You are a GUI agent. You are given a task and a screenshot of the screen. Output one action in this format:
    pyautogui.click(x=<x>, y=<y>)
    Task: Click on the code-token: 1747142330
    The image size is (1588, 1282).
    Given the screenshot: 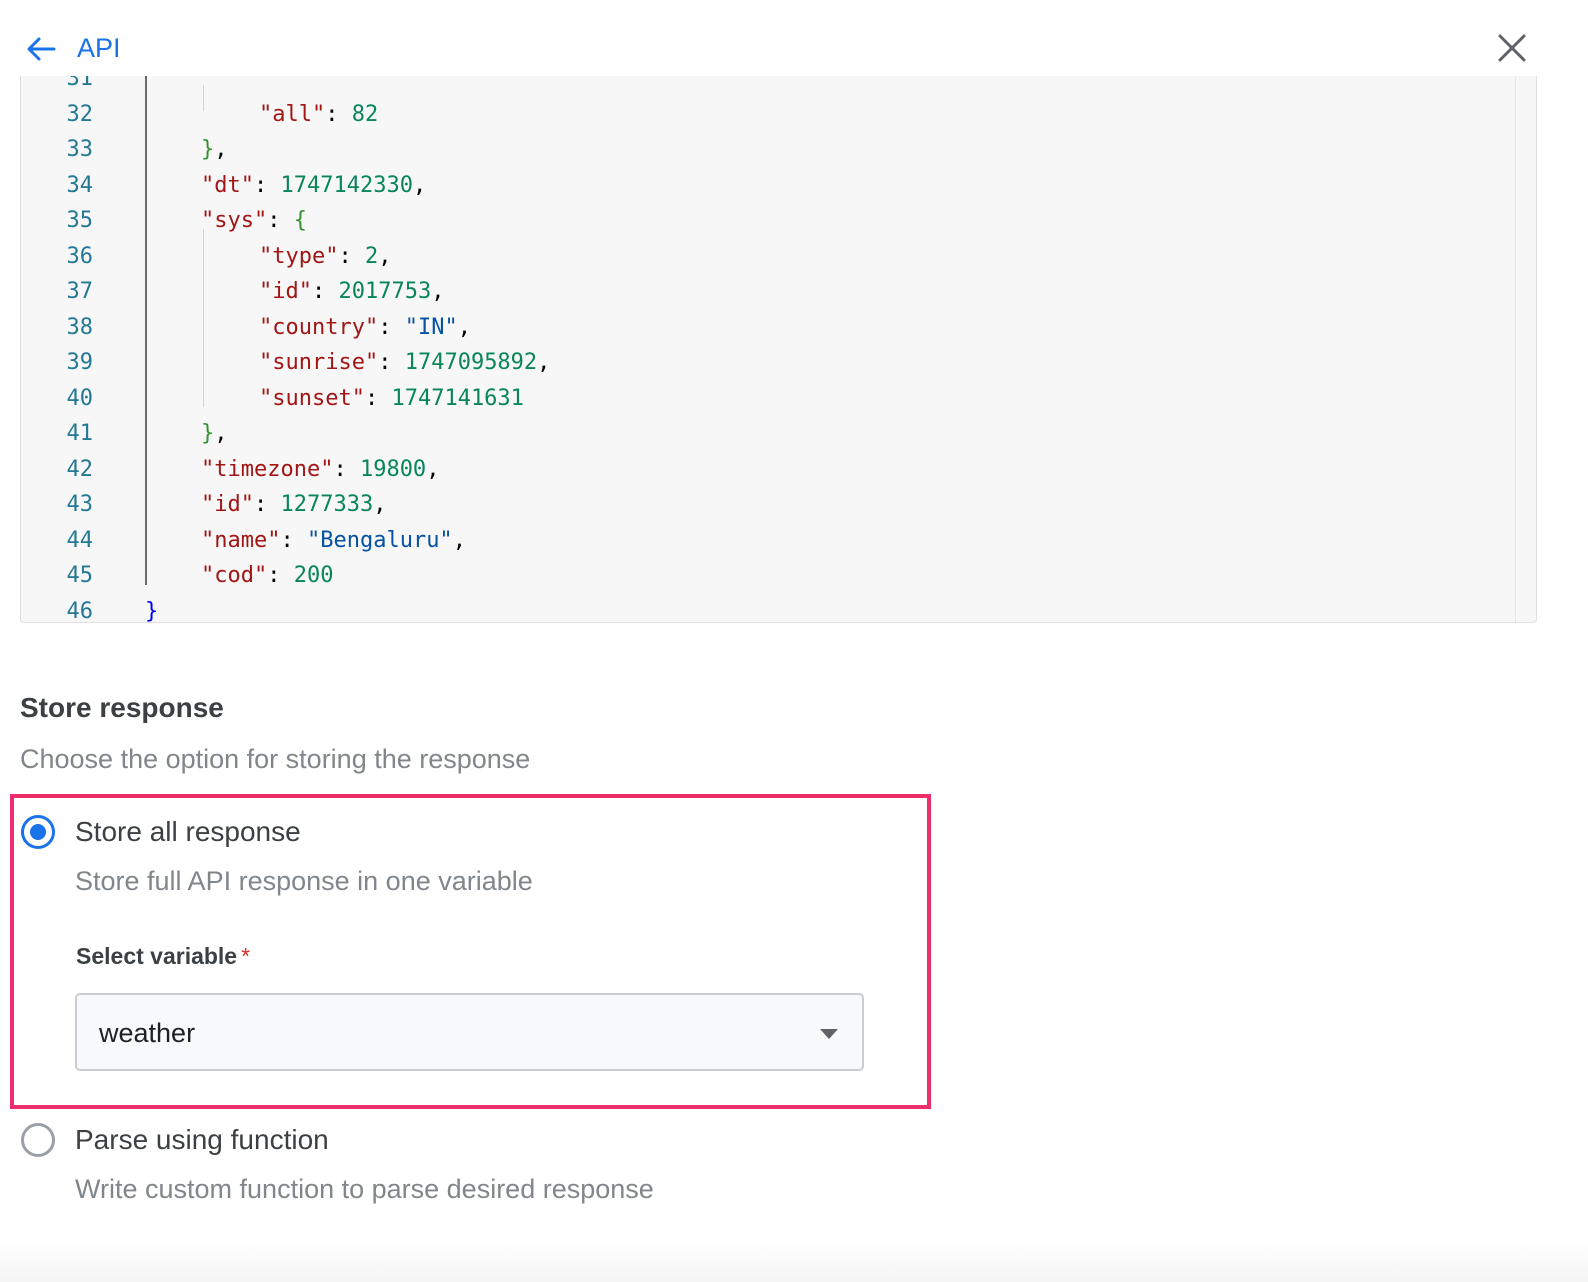 What is the action you would take?
    pyautogui.click(x=346, y=185)
    